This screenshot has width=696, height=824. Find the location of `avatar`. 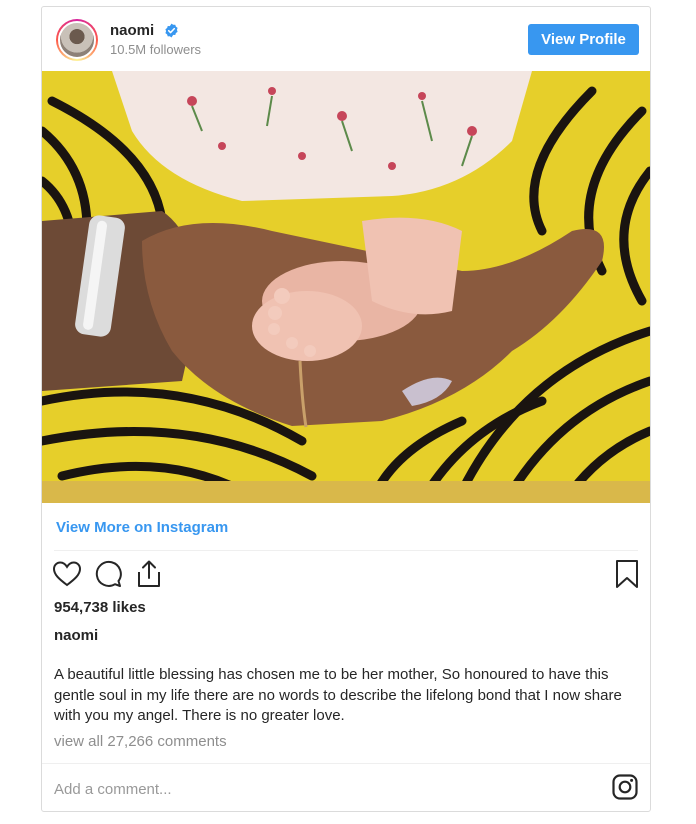

avatar is located at coordinates (77, 40).